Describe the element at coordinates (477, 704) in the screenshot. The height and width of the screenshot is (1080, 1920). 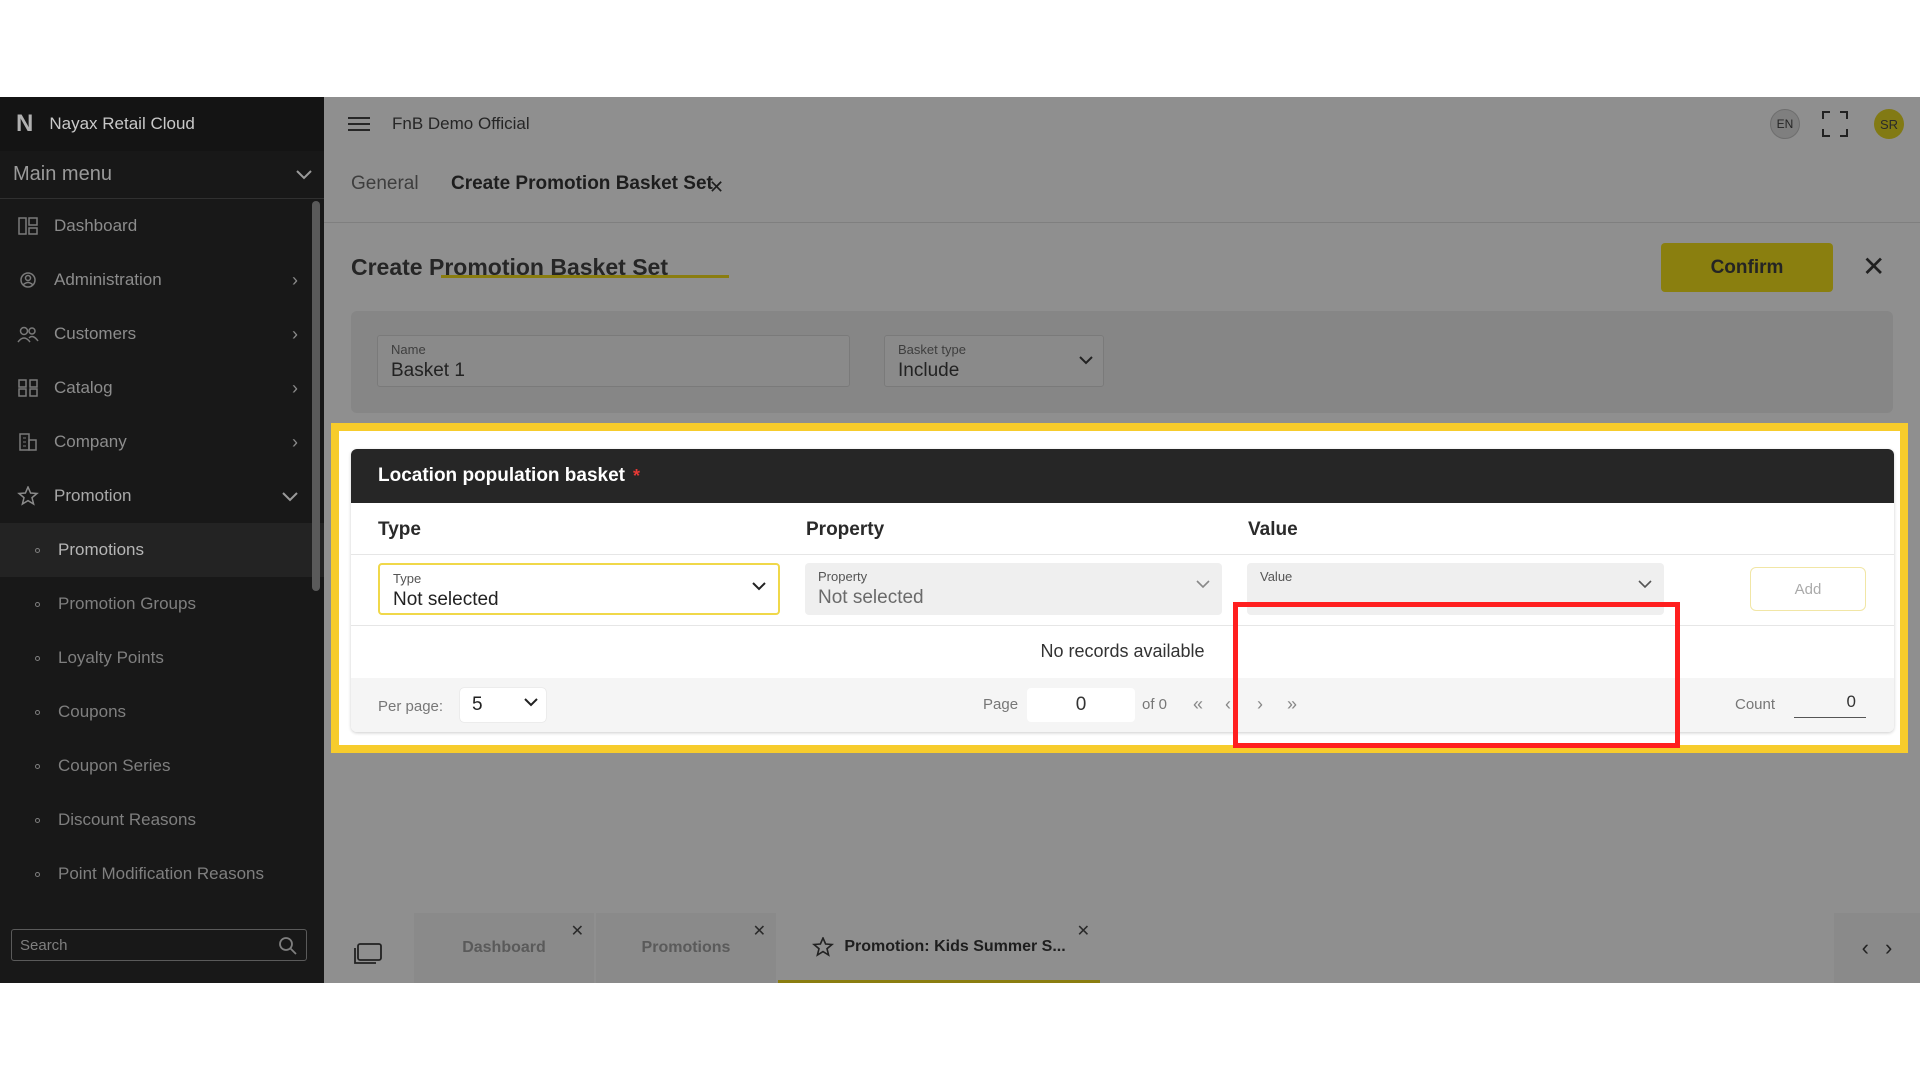
I see `per-page-value: 5` at that location.